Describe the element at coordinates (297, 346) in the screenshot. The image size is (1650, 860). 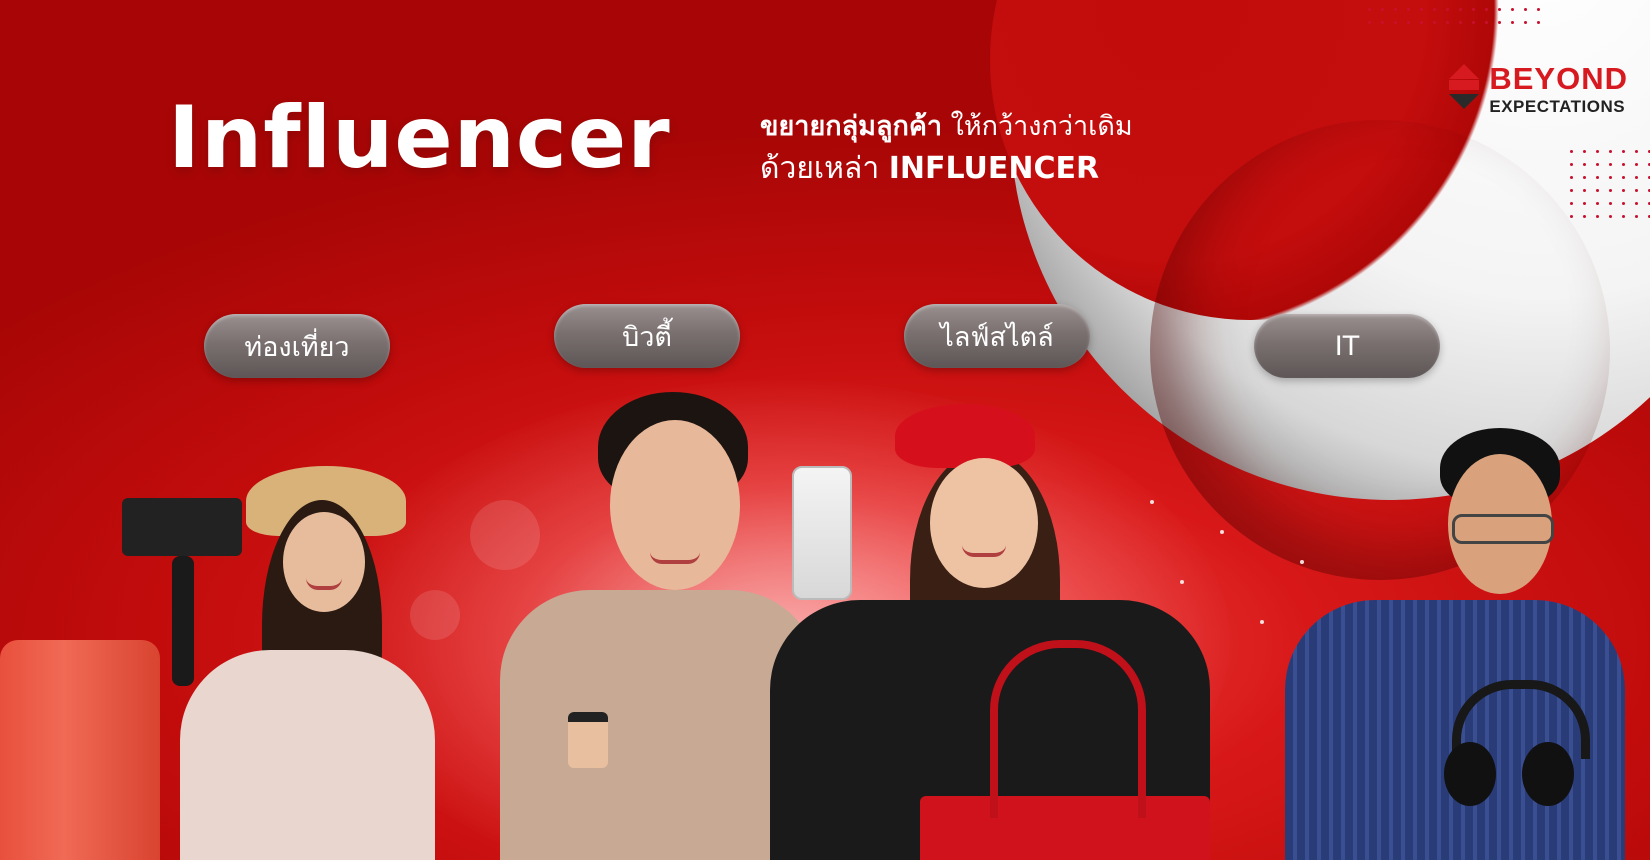
I see `category-pill-travel: ท่องเที่ยว` at that location.